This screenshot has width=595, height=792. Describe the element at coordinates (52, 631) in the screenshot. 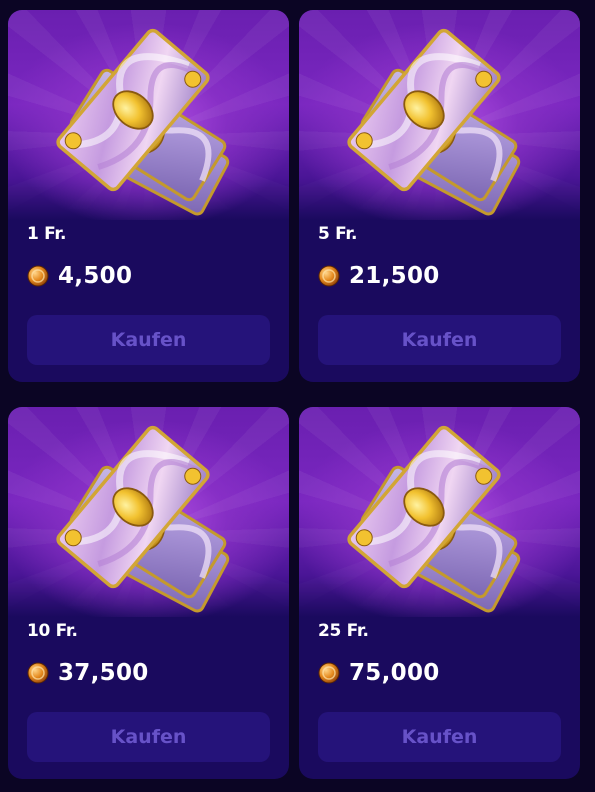

I see `offer-price: 10 Fr.` at that location.